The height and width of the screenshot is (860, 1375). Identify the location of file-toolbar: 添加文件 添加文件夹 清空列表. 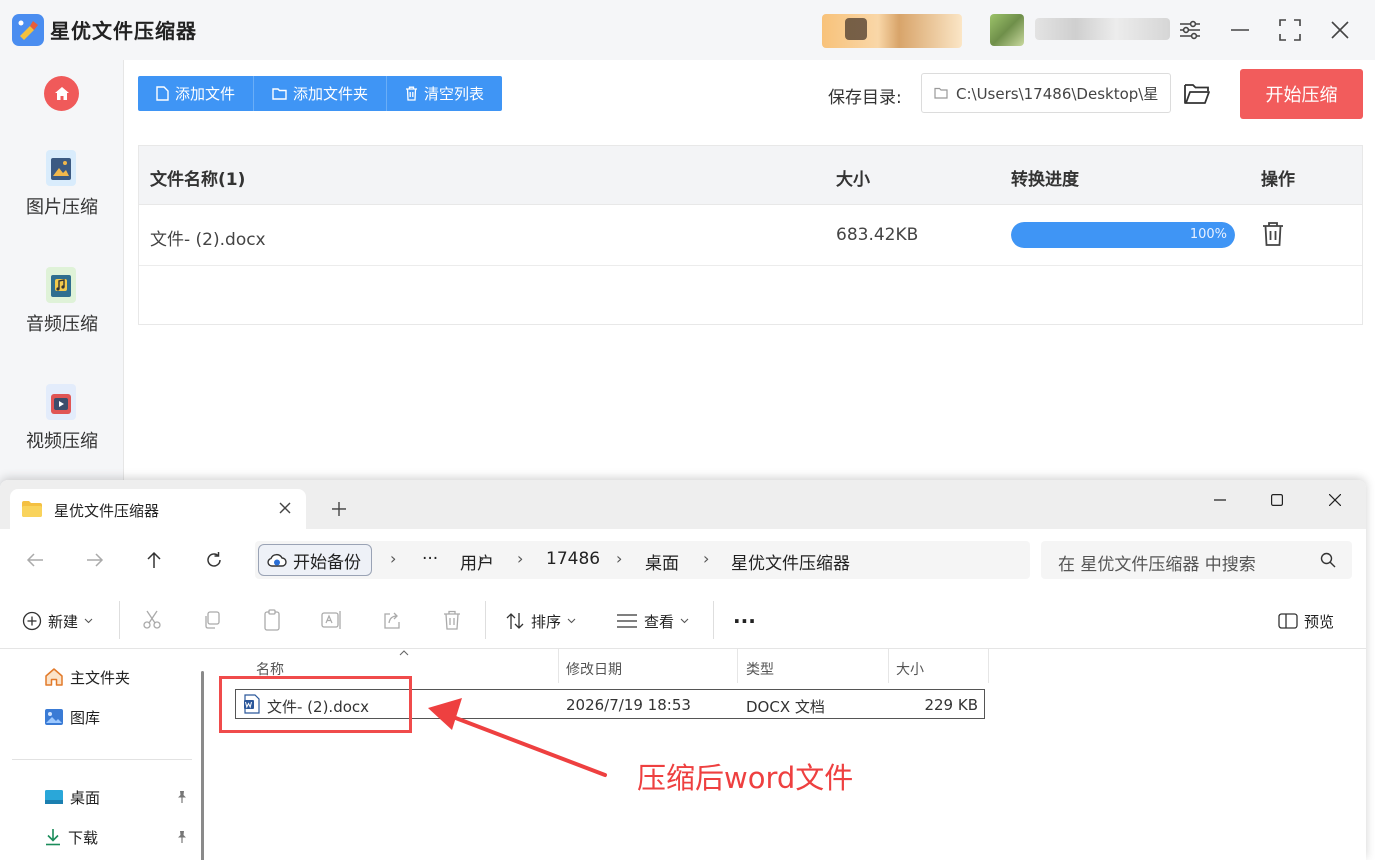
(320, 93).